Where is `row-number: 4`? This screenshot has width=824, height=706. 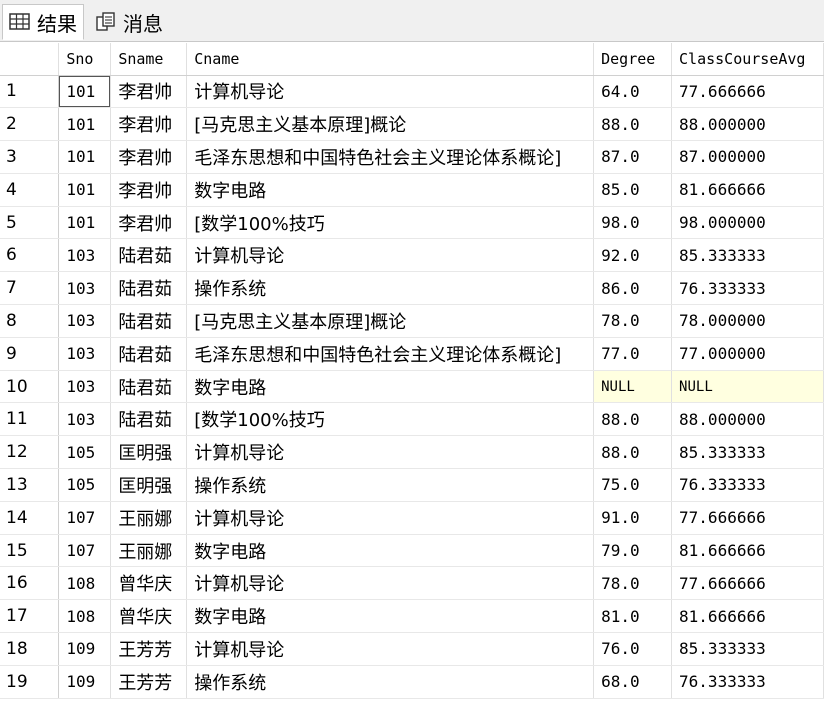
row-number: 4 is located at coordinates (30, 190).